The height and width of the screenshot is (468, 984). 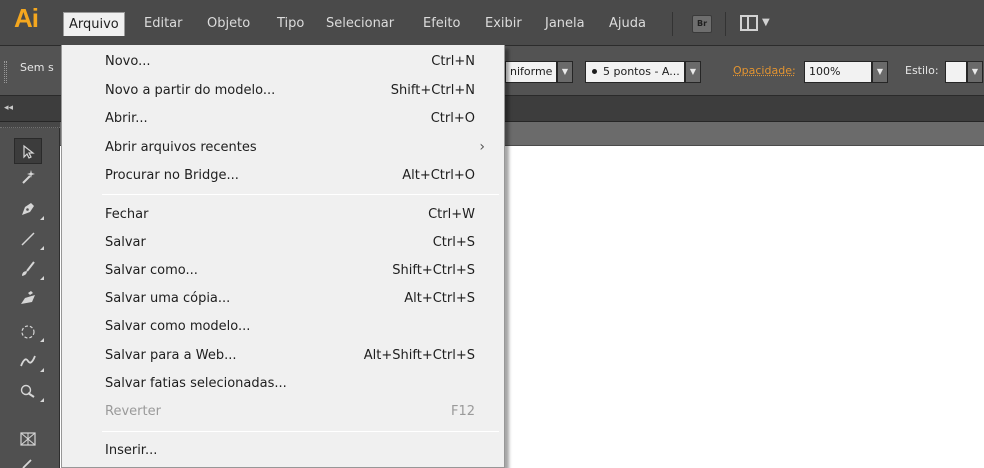 What do you see at coordinates (29, 269) in the screenshot?
I see `paintbrush-tool-icon` at bounding box center [29, 269].